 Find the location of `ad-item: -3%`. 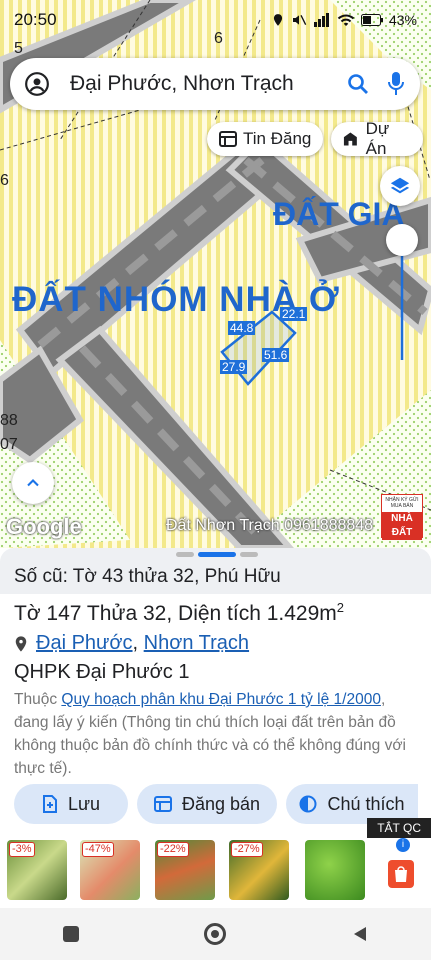

ad-item: -3% is located at coordinates (37, 870).